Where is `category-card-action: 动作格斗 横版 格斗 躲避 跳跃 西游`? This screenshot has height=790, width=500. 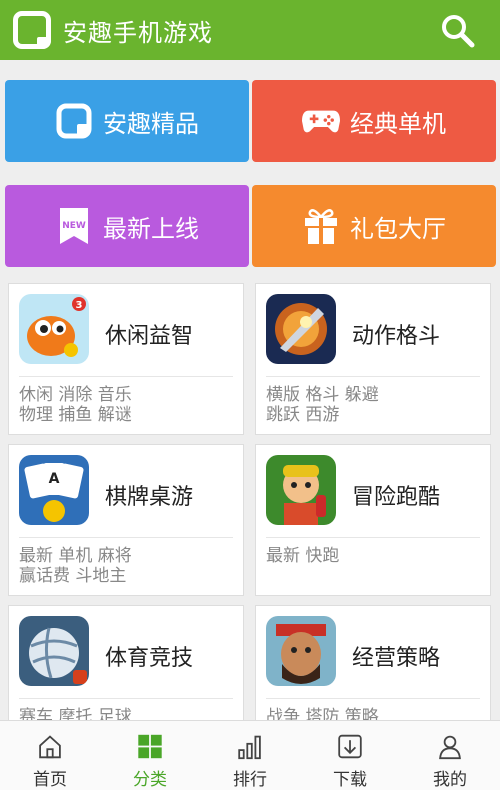
category-card-action: 动作格斗 横版 格斗 躲避 跳跃 西游 is located at coordinates (373, 359).